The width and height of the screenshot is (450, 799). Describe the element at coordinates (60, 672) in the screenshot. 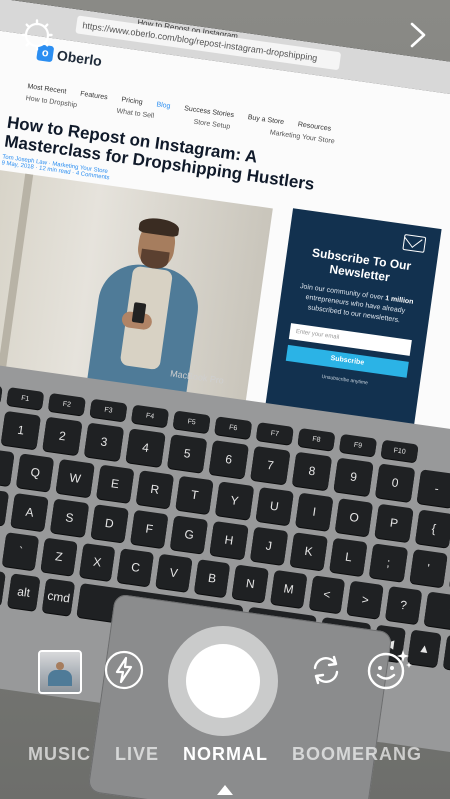

I see `gallery-thumbnail` at that location.